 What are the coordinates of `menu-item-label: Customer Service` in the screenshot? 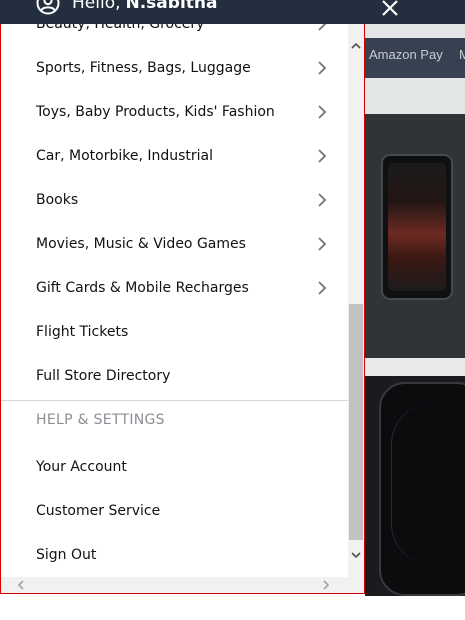 It's located at (98, 511).